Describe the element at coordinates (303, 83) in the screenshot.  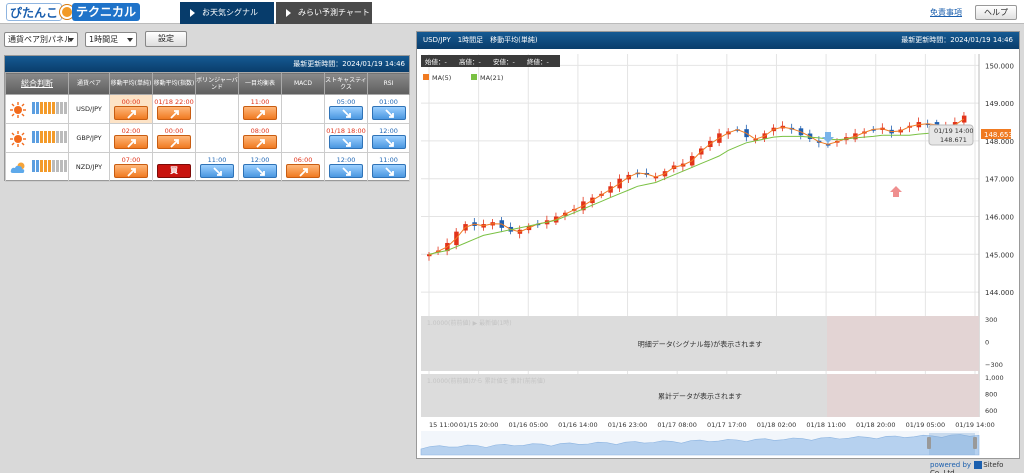
I see `column-header: MACD` at that location.